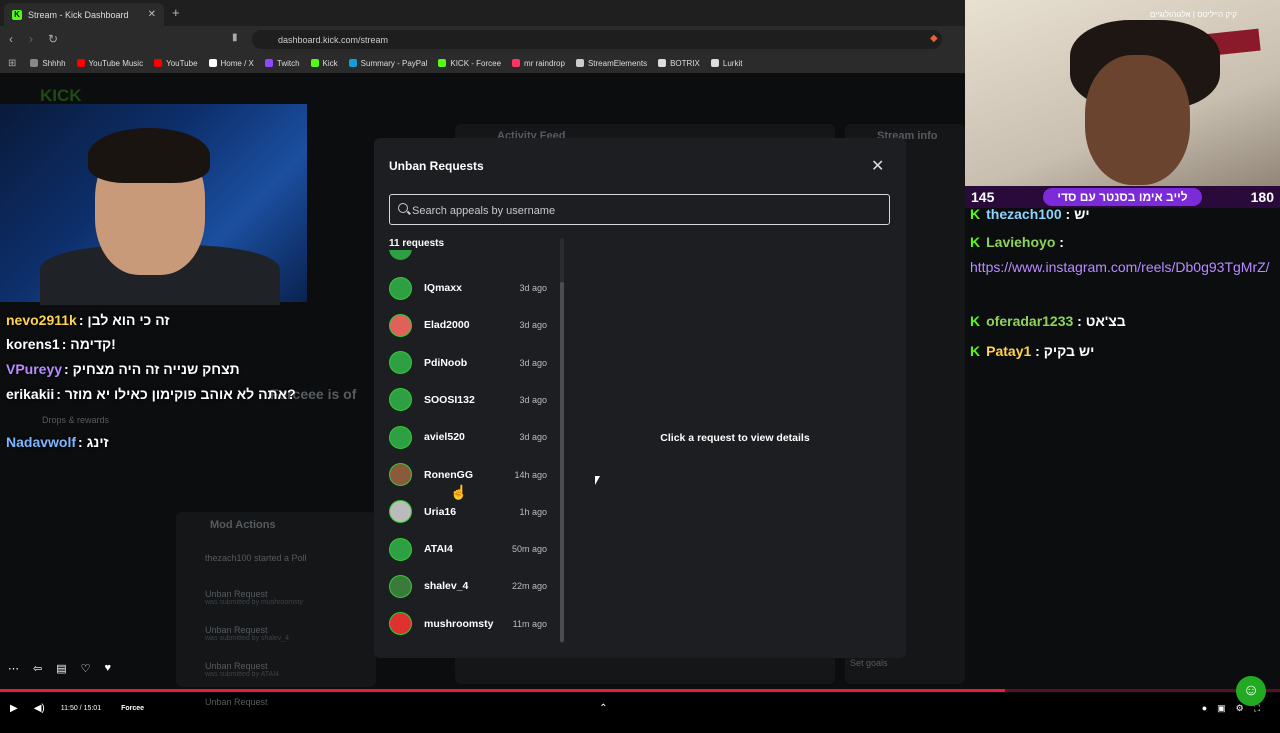 The width and height of the screenshot is (1280, 733). What do you see at coordinates (1236, 708) in the screenshot?
I see `settings-icons: ●▣⚙⛶` at bounding box center [1236, 708].